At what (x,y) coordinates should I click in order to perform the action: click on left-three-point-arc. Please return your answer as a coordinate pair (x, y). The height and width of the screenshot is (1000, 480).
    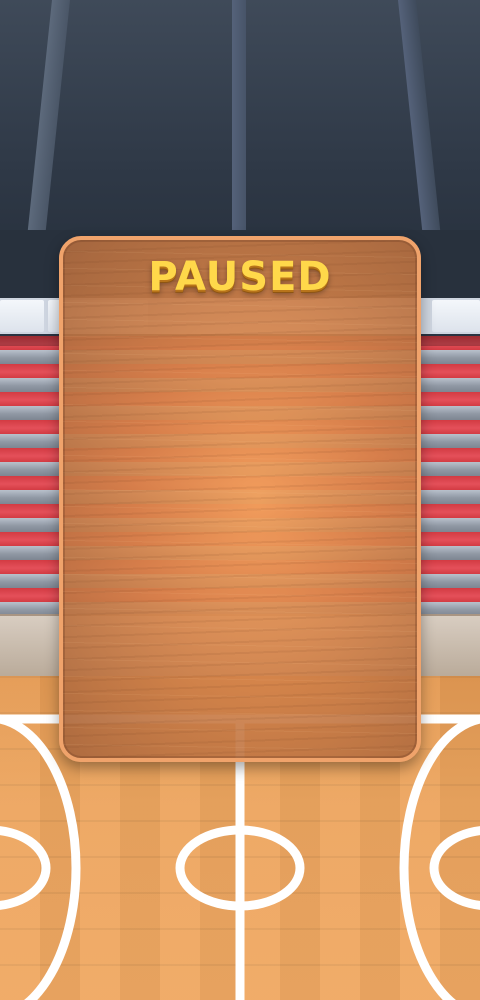
    Looking at the image, I should click on (40, 857).